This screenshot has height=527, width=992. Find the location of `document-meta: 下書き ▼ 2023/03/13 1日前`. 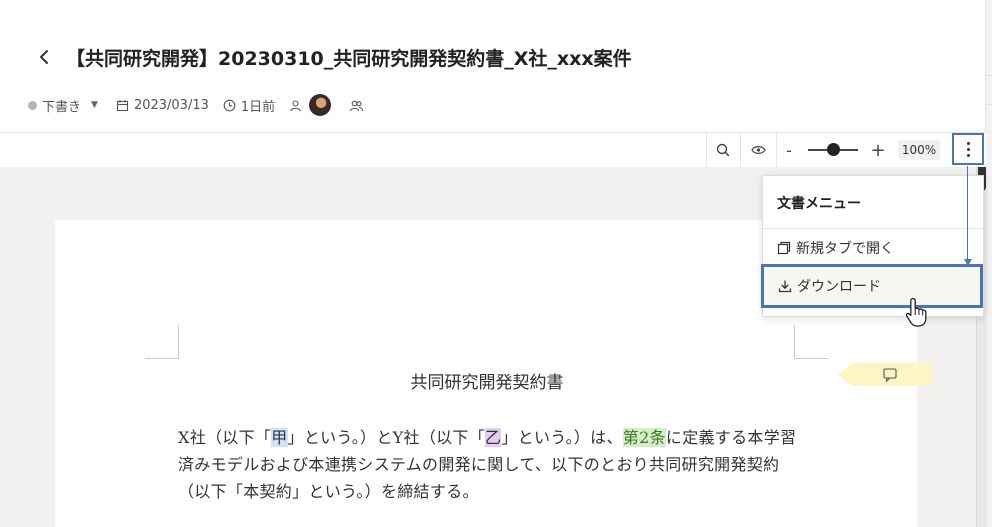

document-meta: 下書き ▼ 2023/03/13 1日前 is located at coordinates (198, 105).